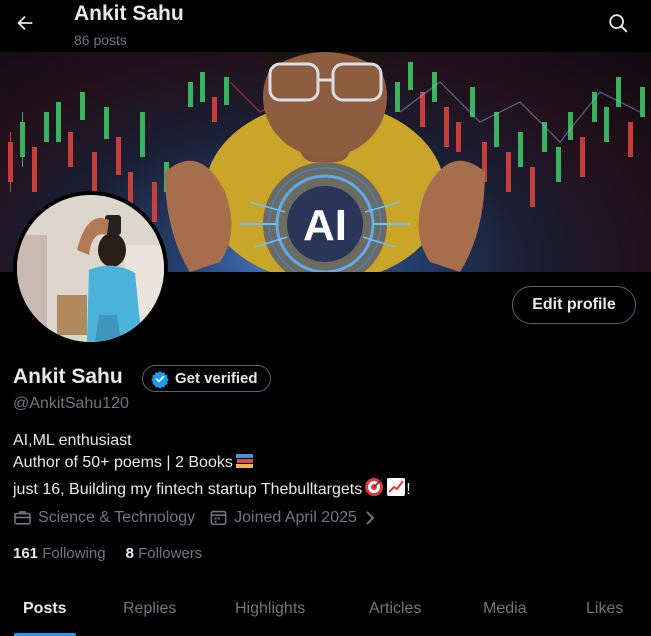  I want to click on target-emoji-icon, so click(374, 490).